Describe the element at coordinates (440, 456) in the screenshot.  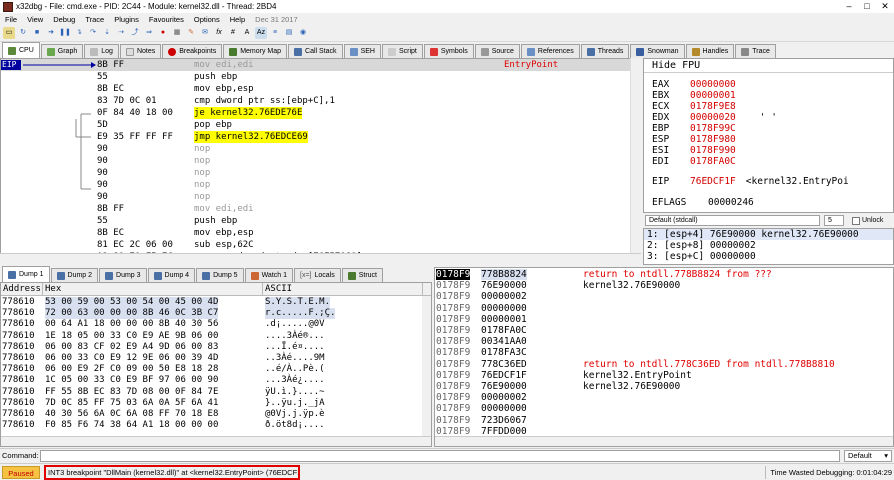
I see `command-input` at that location.